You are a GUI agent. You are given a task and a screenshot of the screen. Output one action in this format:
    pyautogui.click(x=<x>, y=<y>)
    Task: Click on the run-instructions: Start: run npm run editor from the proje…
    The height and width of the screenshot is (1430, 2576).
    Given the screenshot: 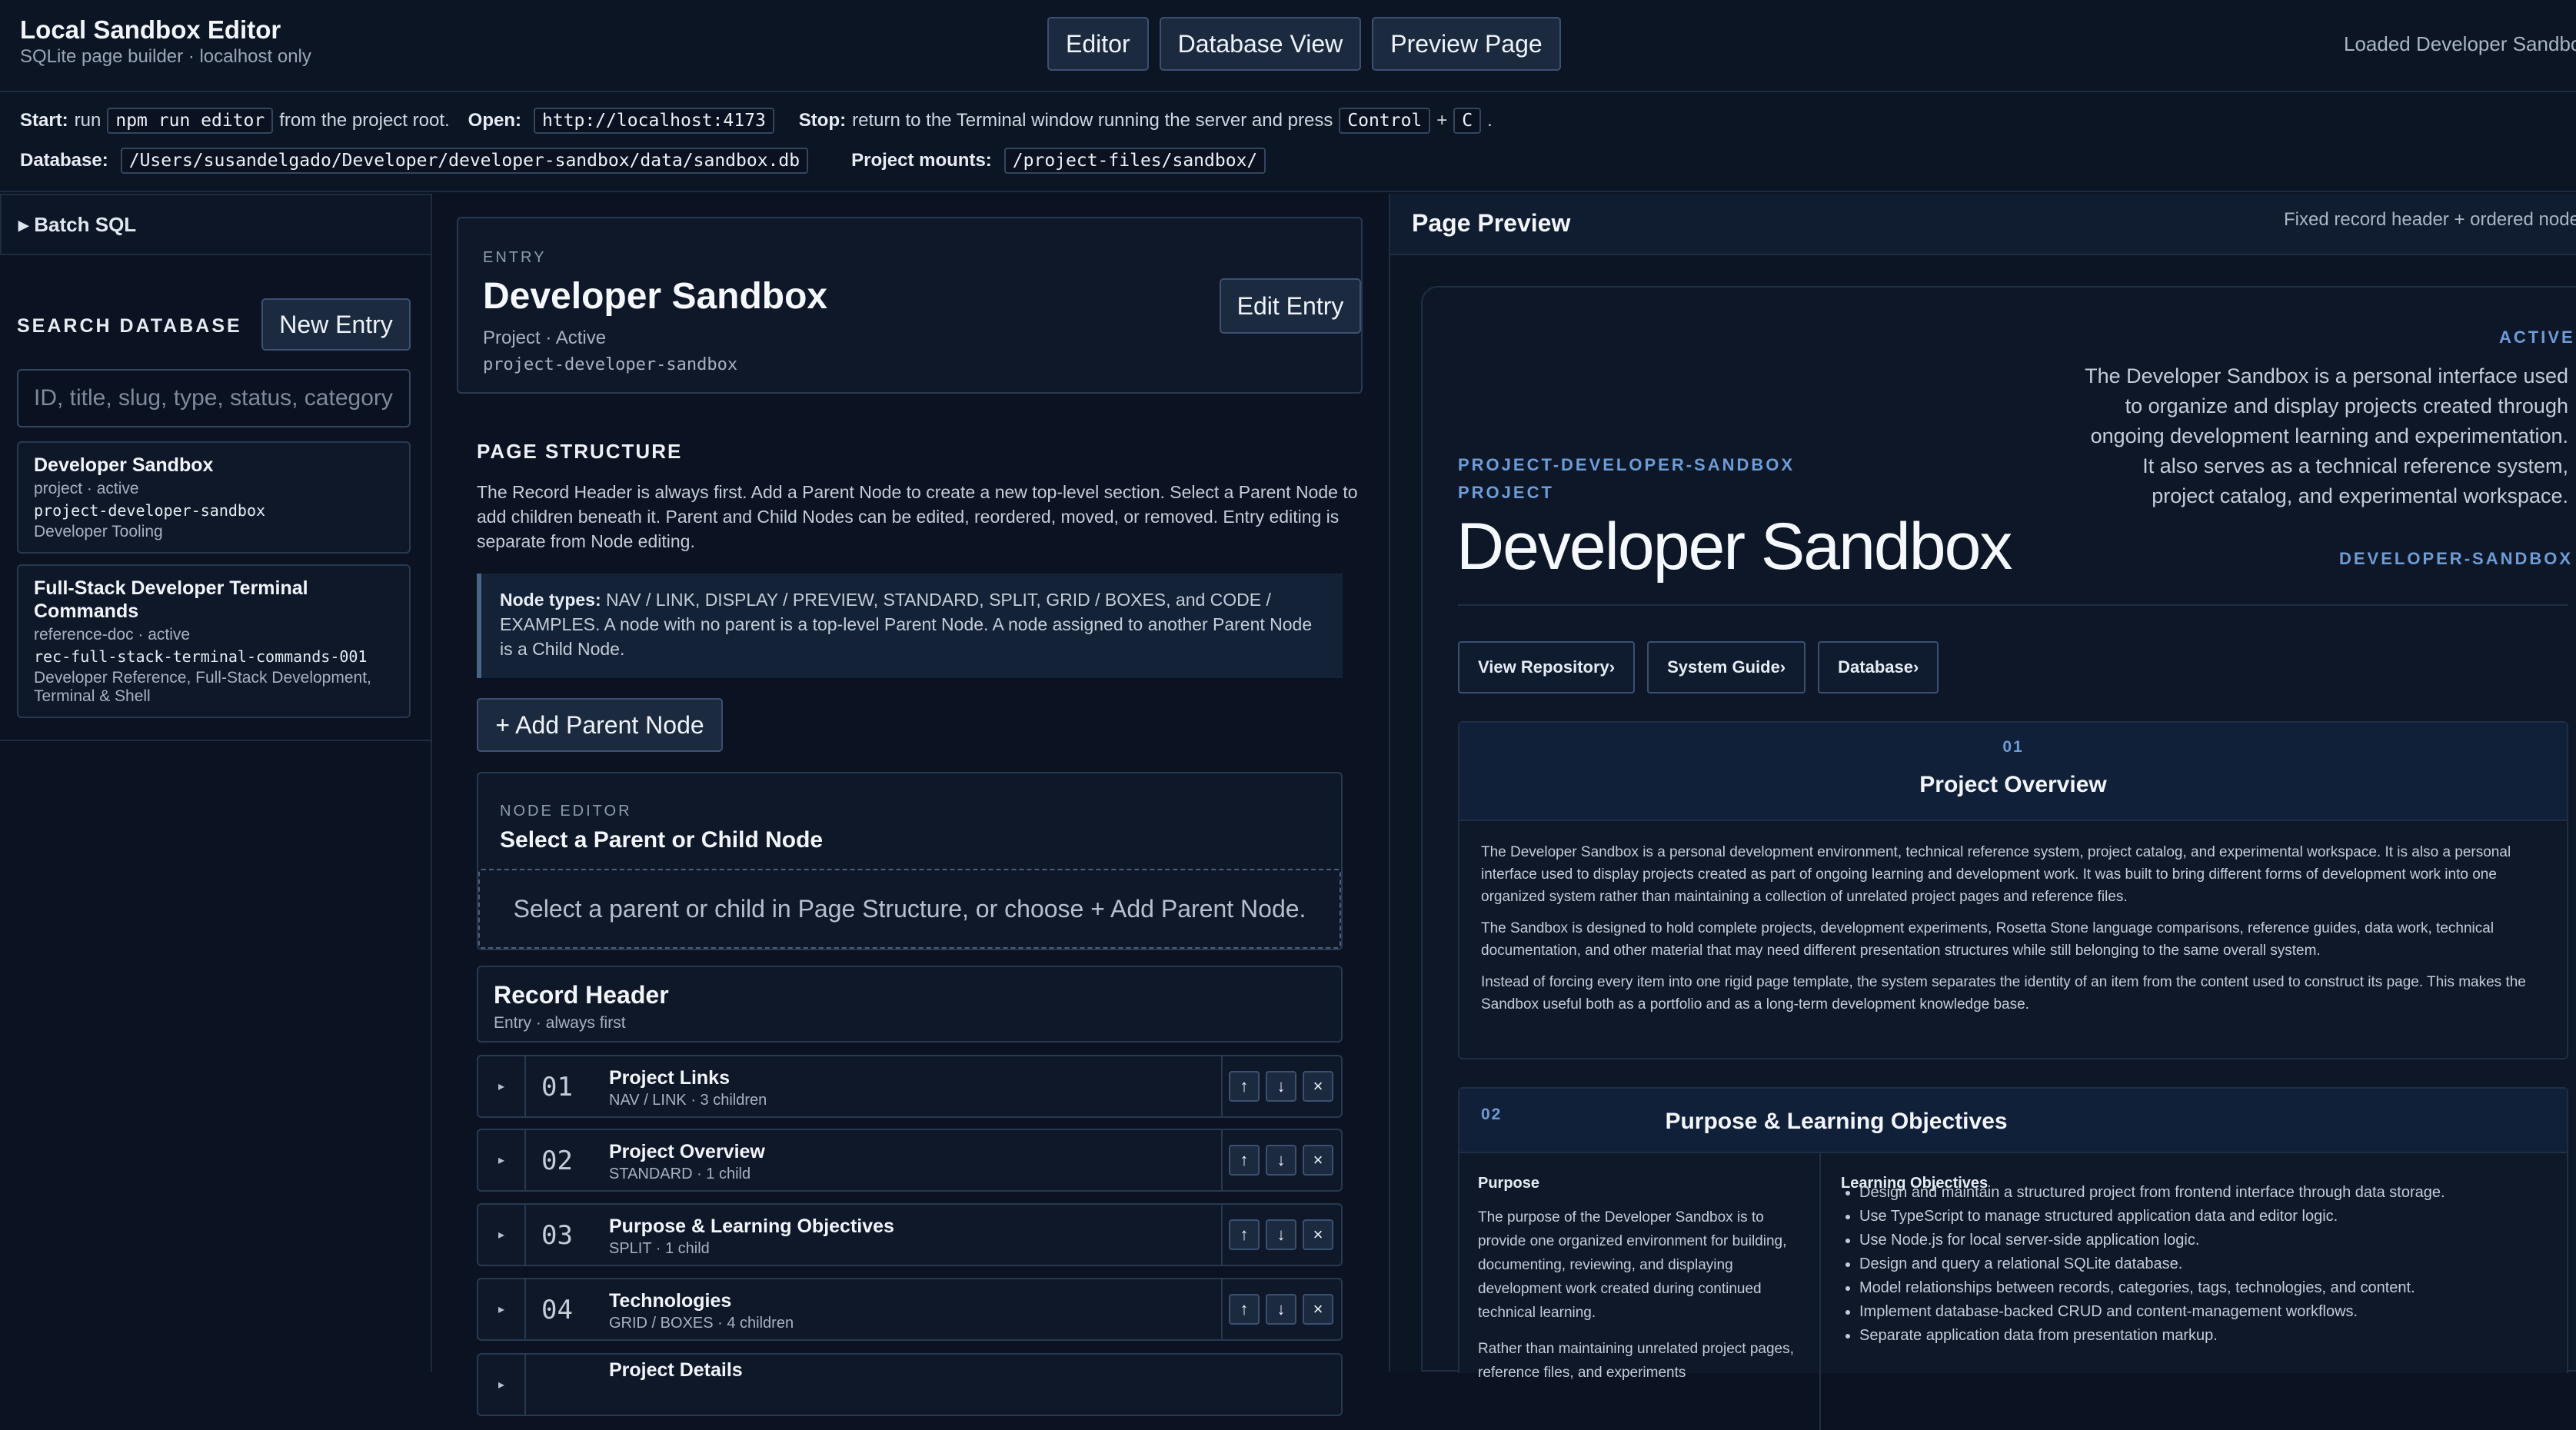 What is the action you would take?
    pyautogui.click(x=756, y=121)
    